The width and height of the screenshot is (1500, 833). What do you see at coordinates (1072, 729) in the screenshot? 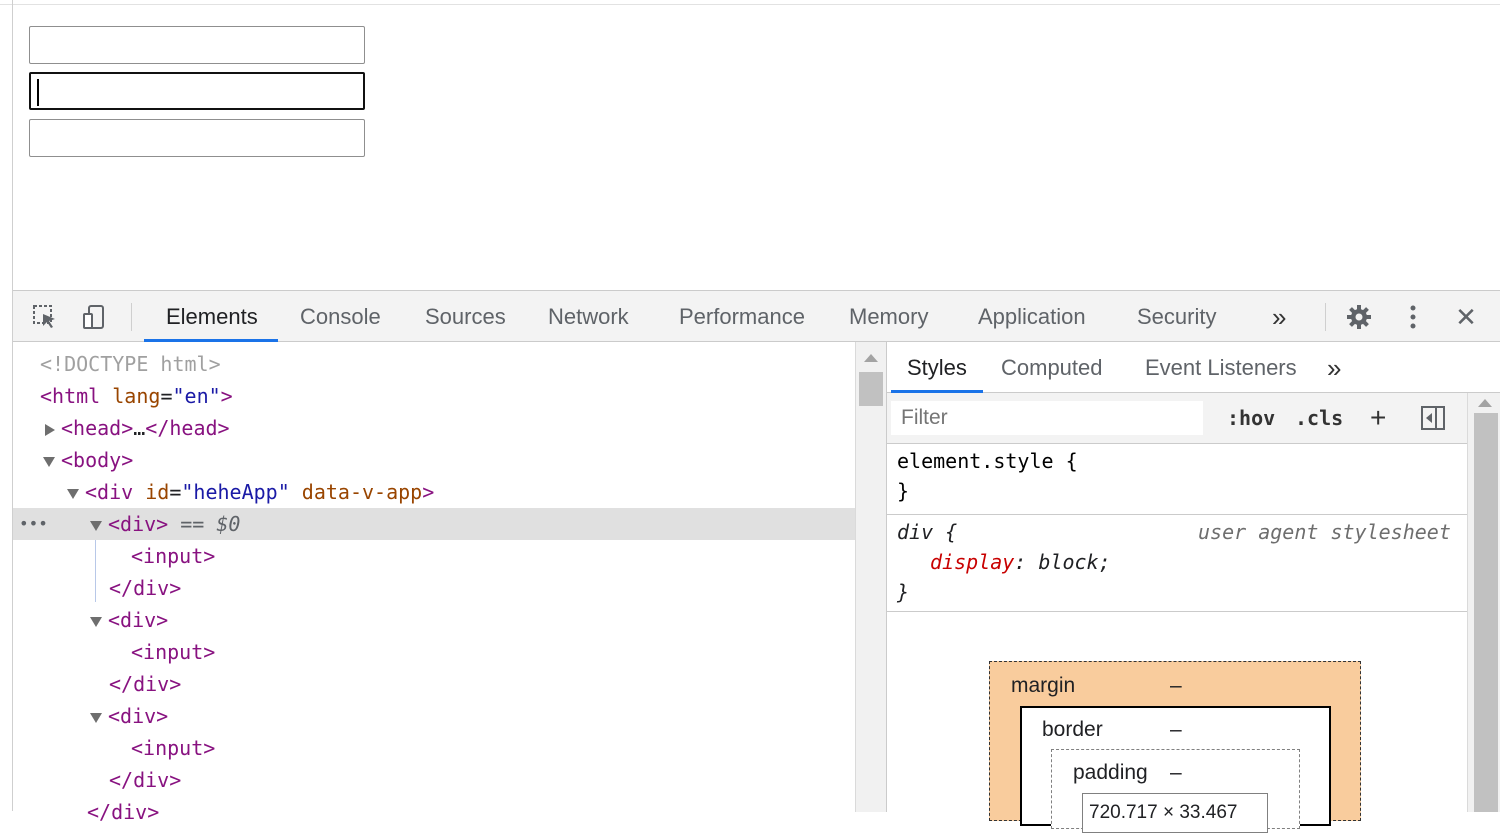
I see `border-label: border` at bounding box center [1072, 729].